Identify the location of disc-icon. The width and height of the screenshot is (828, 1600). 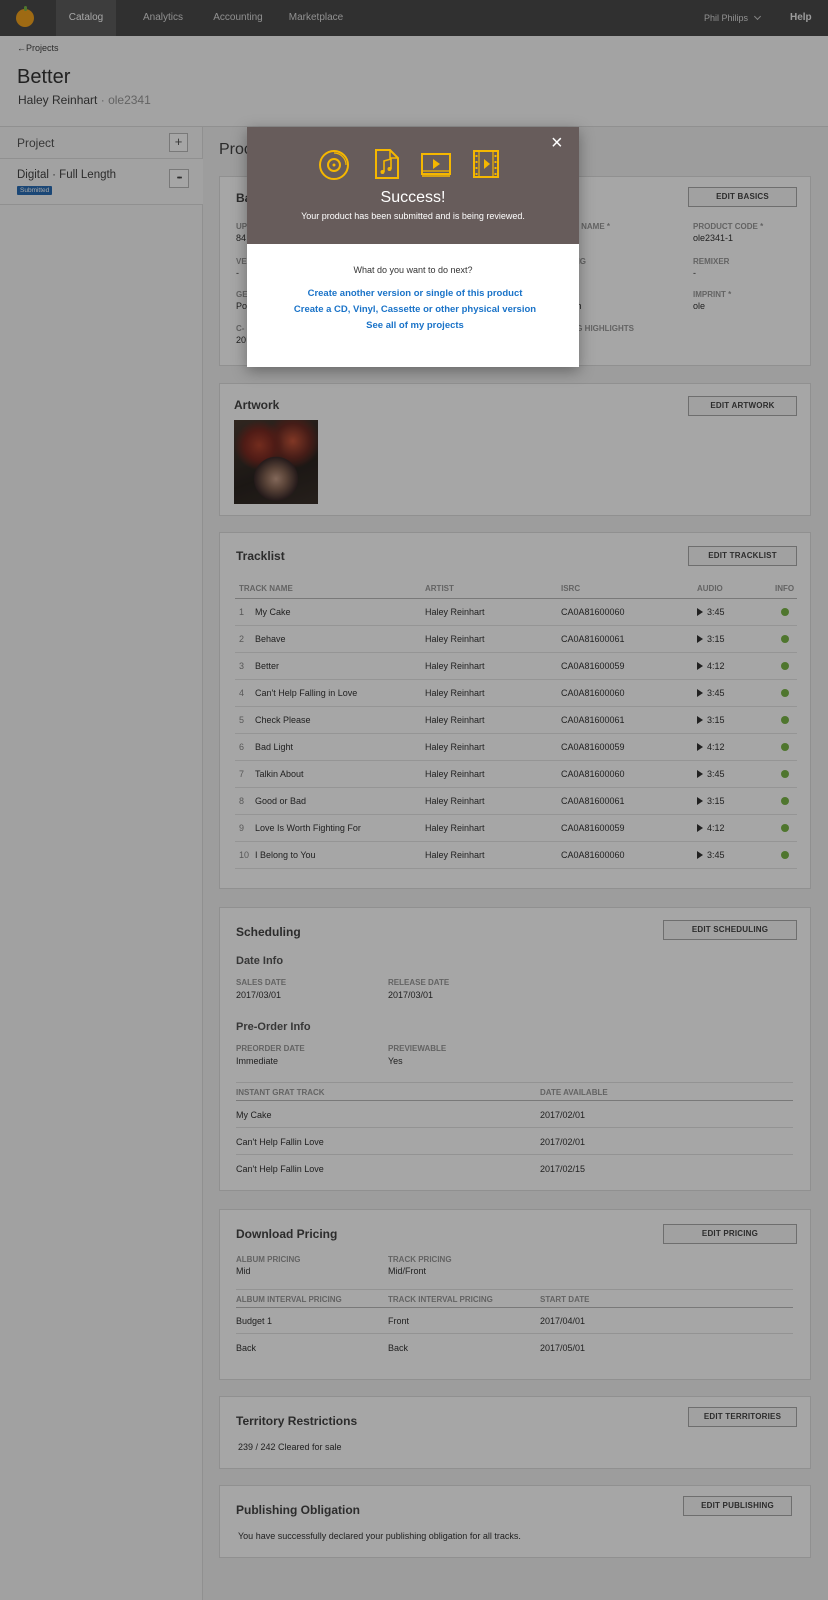
(334, 165).